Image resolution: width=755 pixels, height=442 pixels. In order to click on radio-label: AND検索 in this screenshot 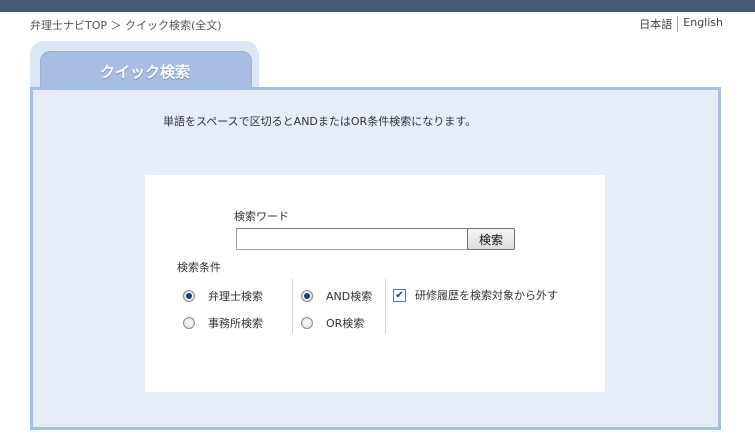, I will do `click(349, 296)`.